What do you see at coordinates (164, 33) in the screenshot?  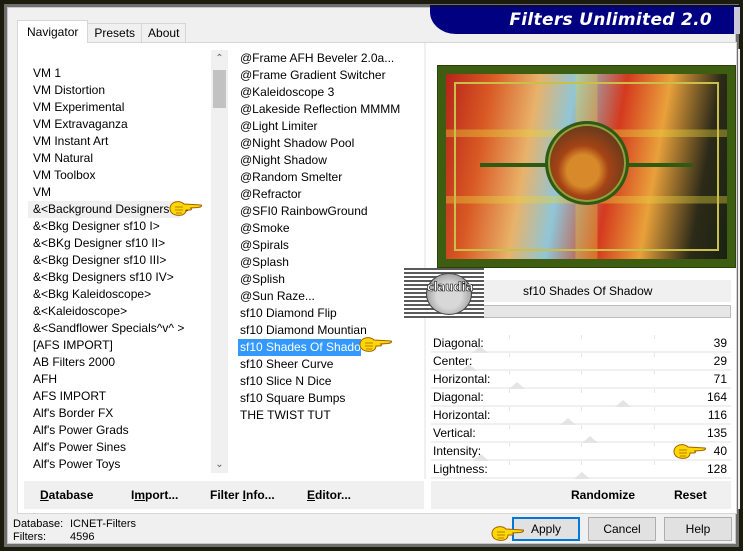 I see `tab-about: About` at bounding box center [164, 33].